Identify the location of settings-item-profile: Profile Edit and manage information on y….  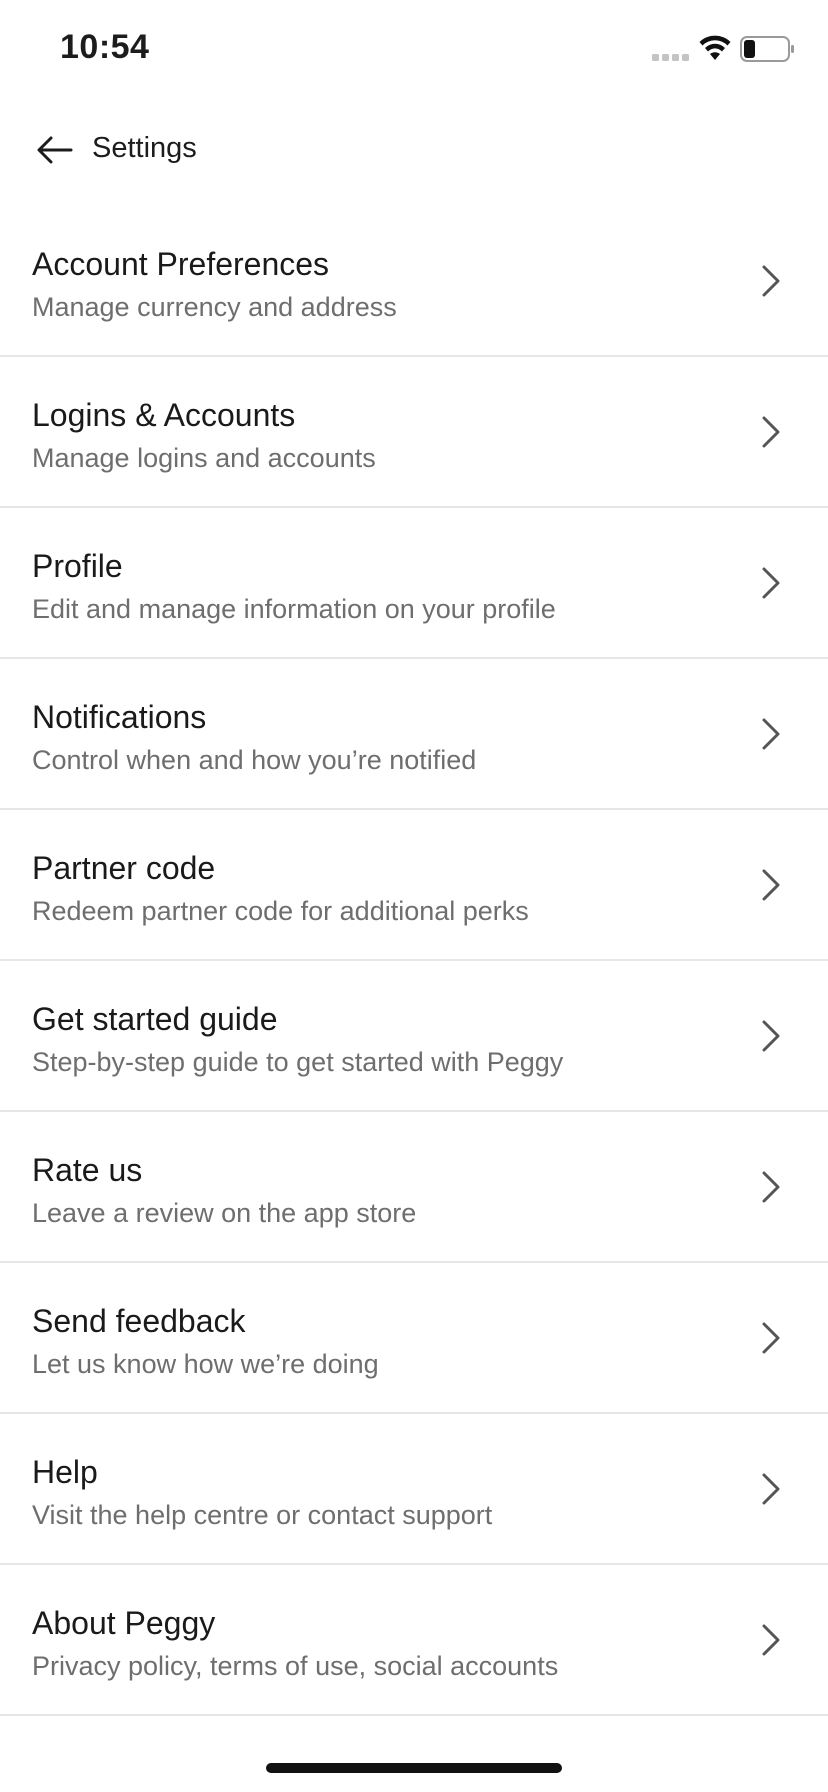
(414, 583).